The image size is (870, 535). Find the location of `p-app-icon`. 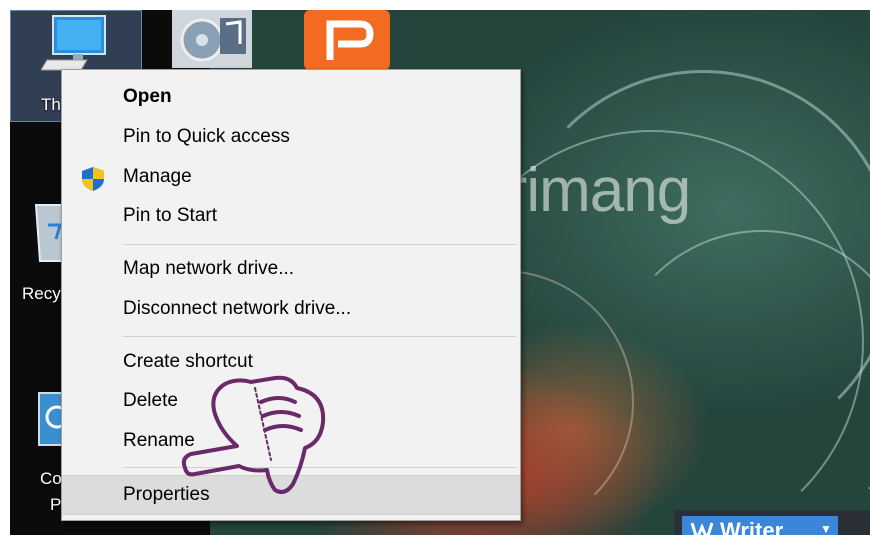

p-app-icon is located at coordinates (347, 40).